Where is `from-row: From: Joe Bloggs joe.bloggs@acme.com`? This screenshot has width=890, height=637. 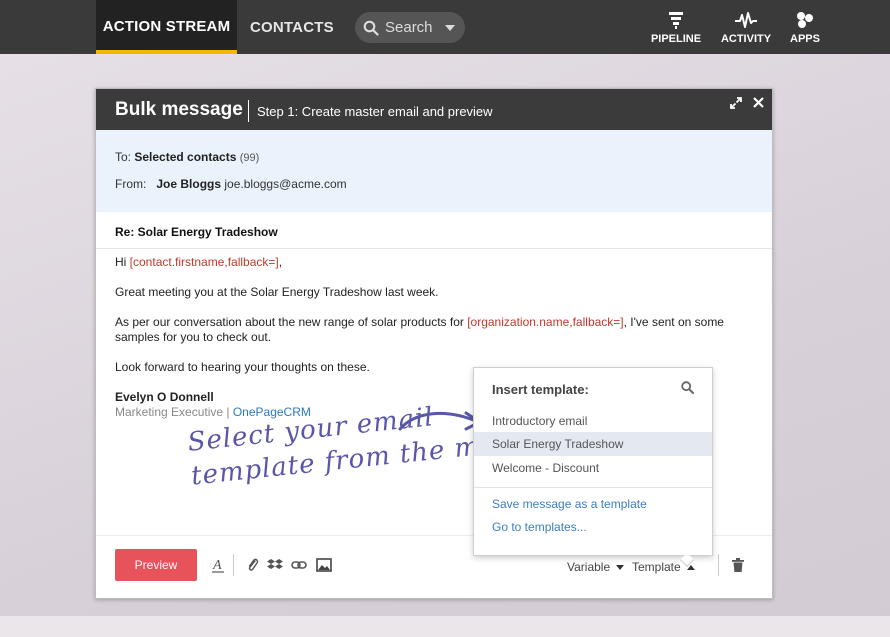 from-row: From: Joe Bloggs joe.bloggs@acme.com is located at coordinates (231, 184).